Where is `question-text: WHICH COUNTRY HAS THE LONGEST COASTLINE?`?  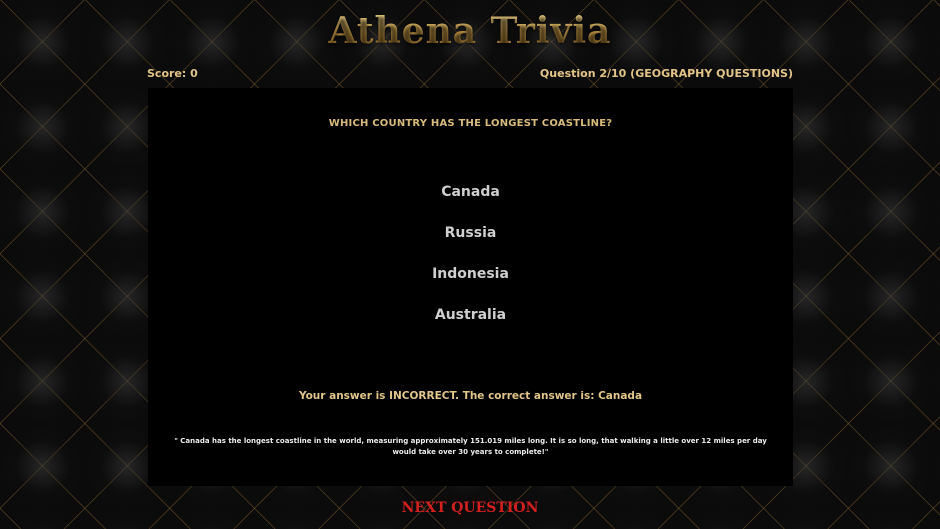
question-text: WHICH COUNTRY HAS THE LONGEST COASTLINE? is located at coordinates (470, 123).